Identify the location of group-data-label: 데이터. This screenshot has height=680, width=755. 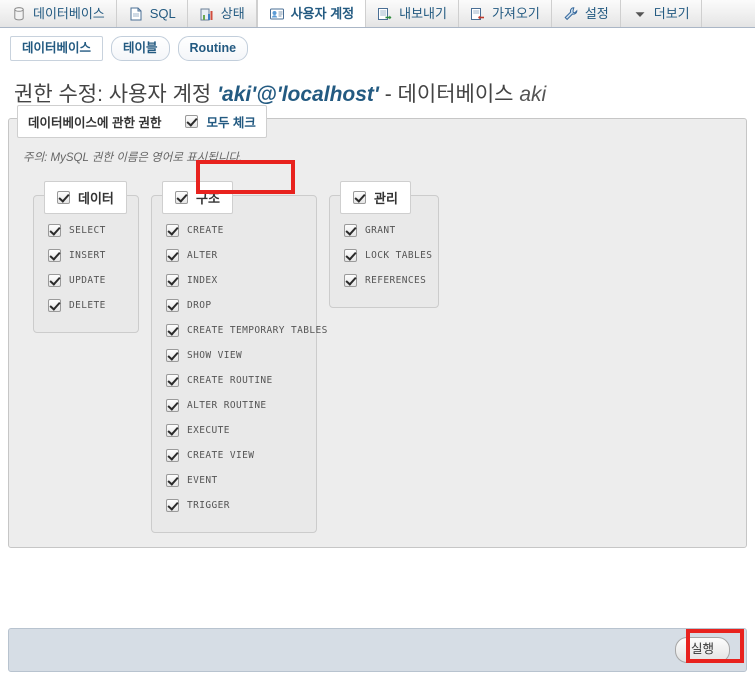
(96, 198).